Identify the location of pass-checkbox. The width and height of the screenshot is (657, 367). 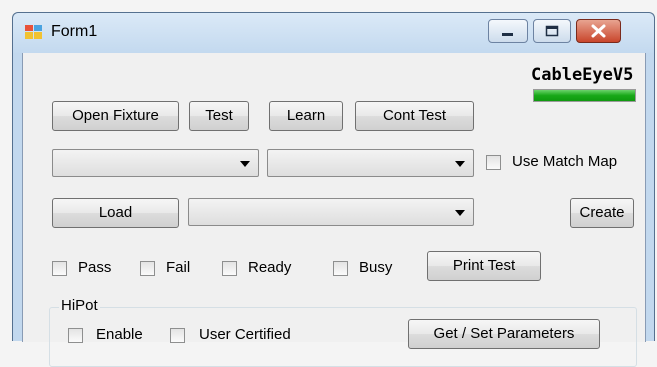
(59, 268).